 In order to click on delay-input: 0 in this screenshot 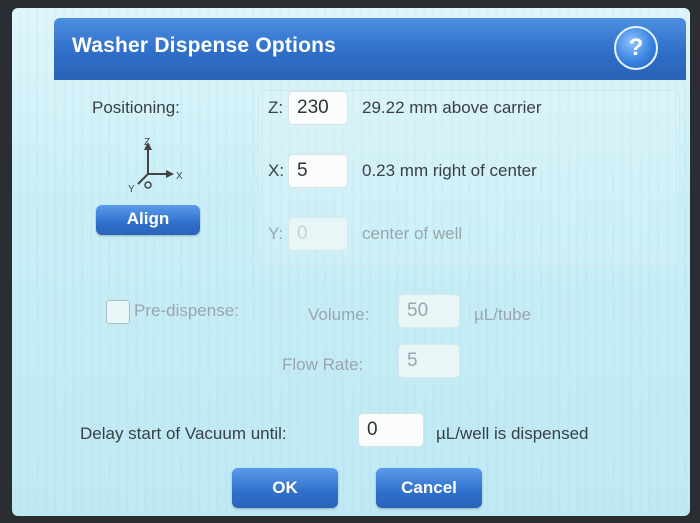, I will do `click(391, 430)`.